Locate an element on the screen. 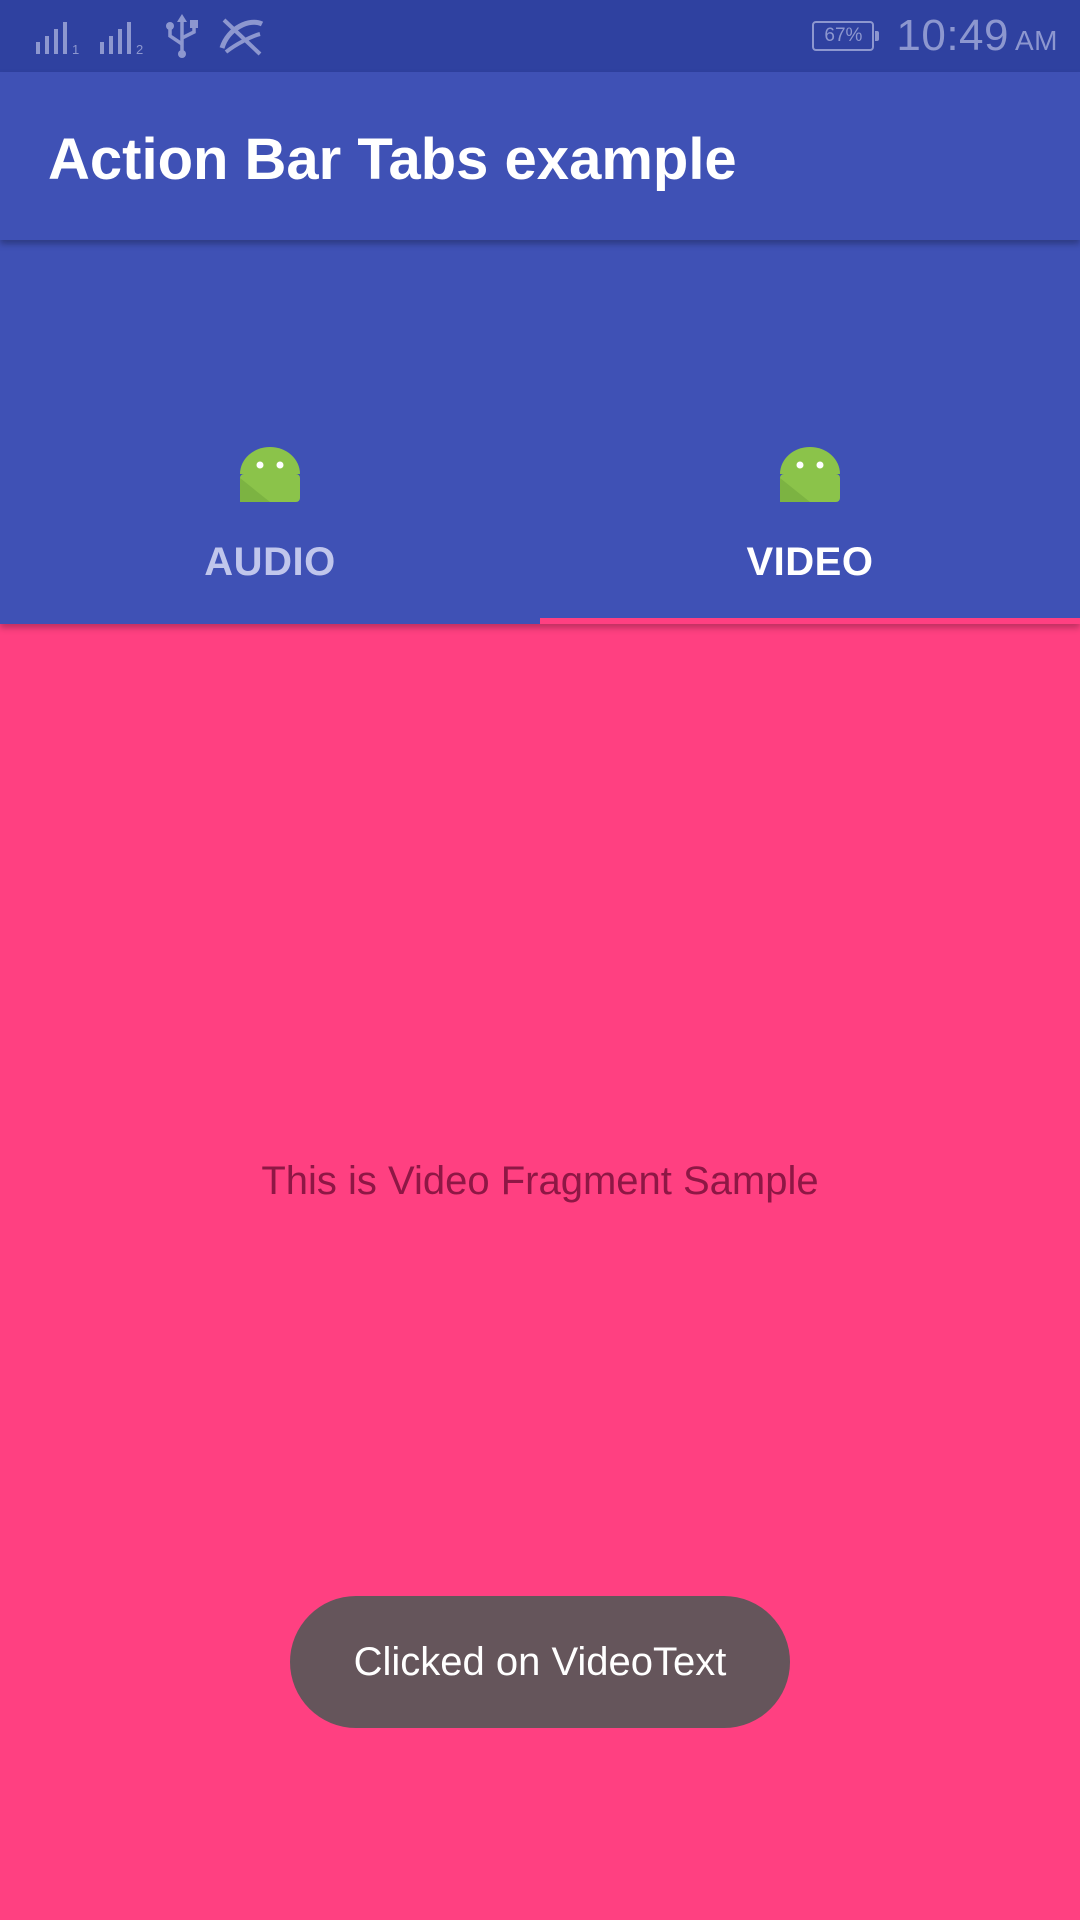  toast-message: Clicked on VideoText is located at coordinates (540, 1662).